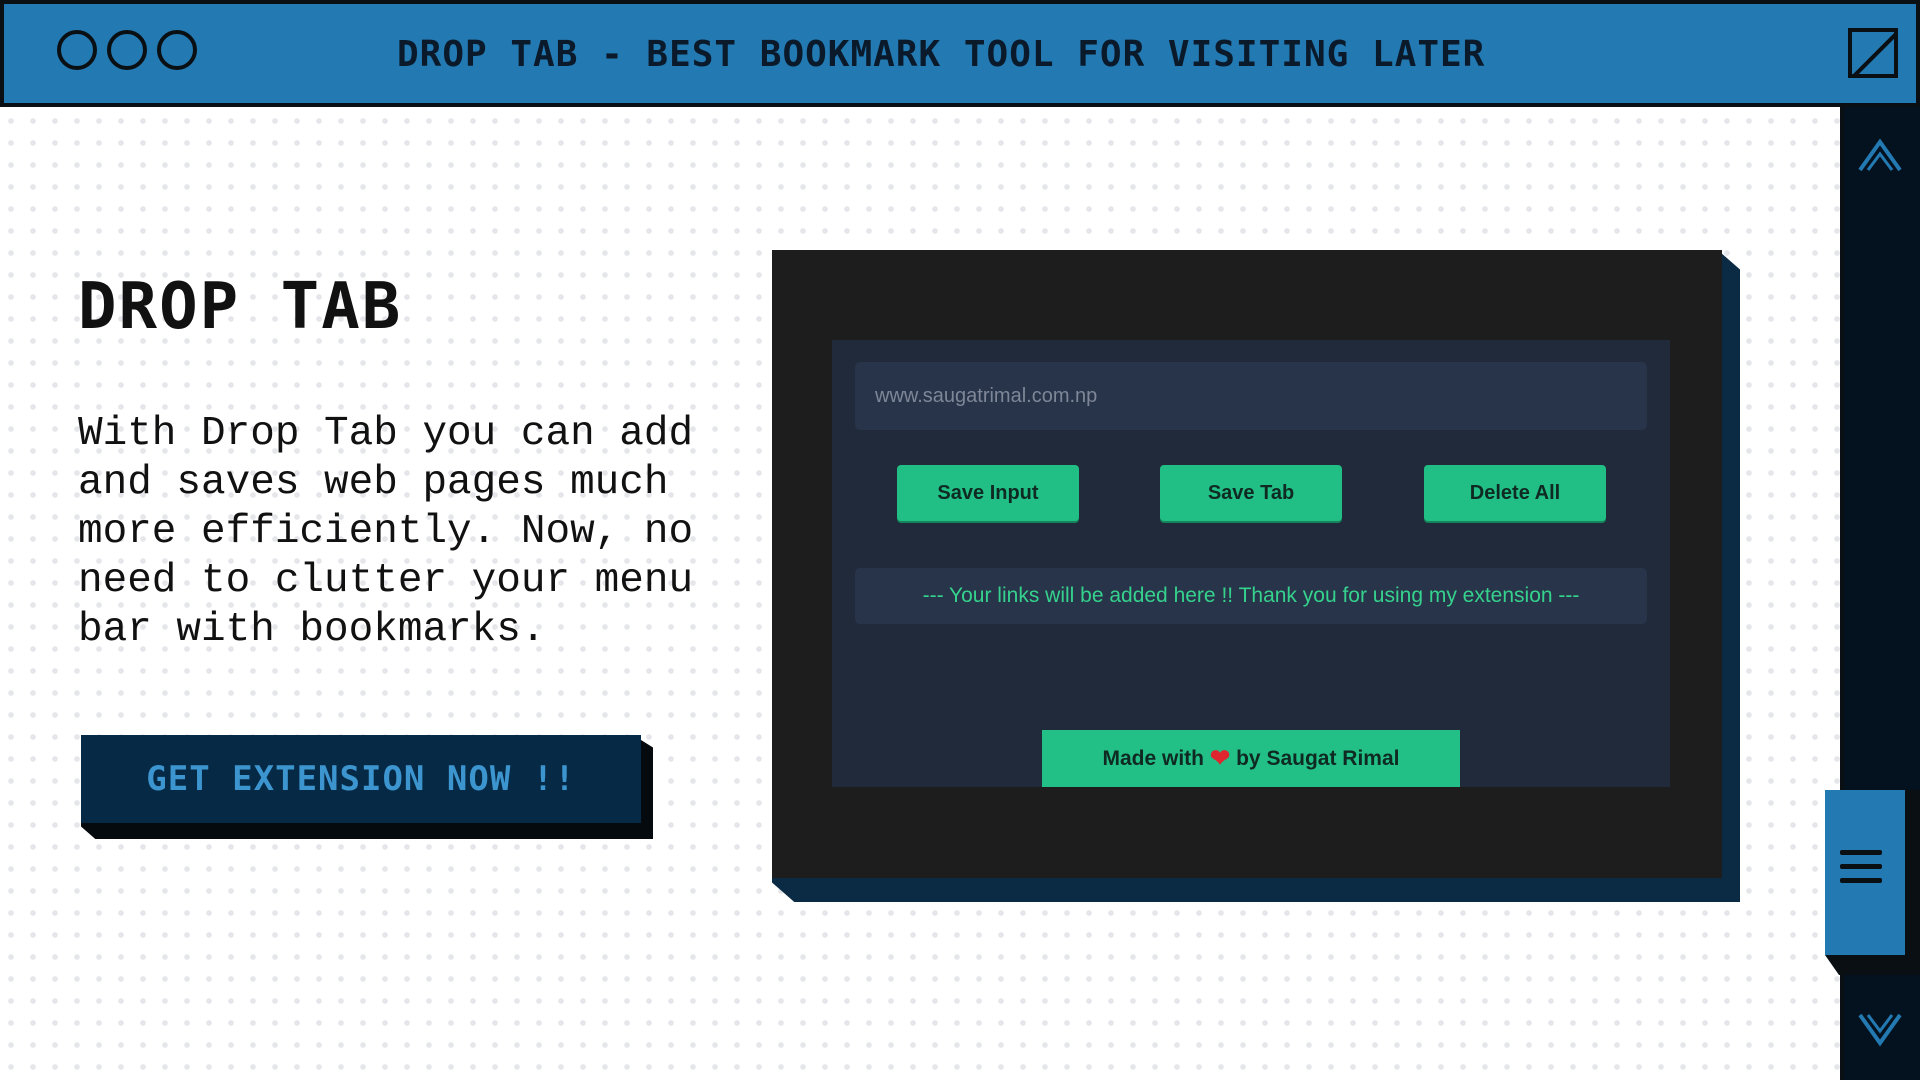  What do you see at coordinates (1515, 493) in the screenshot?
I see `delete-all-button: Delete All` at bounding box center [1515, 493].